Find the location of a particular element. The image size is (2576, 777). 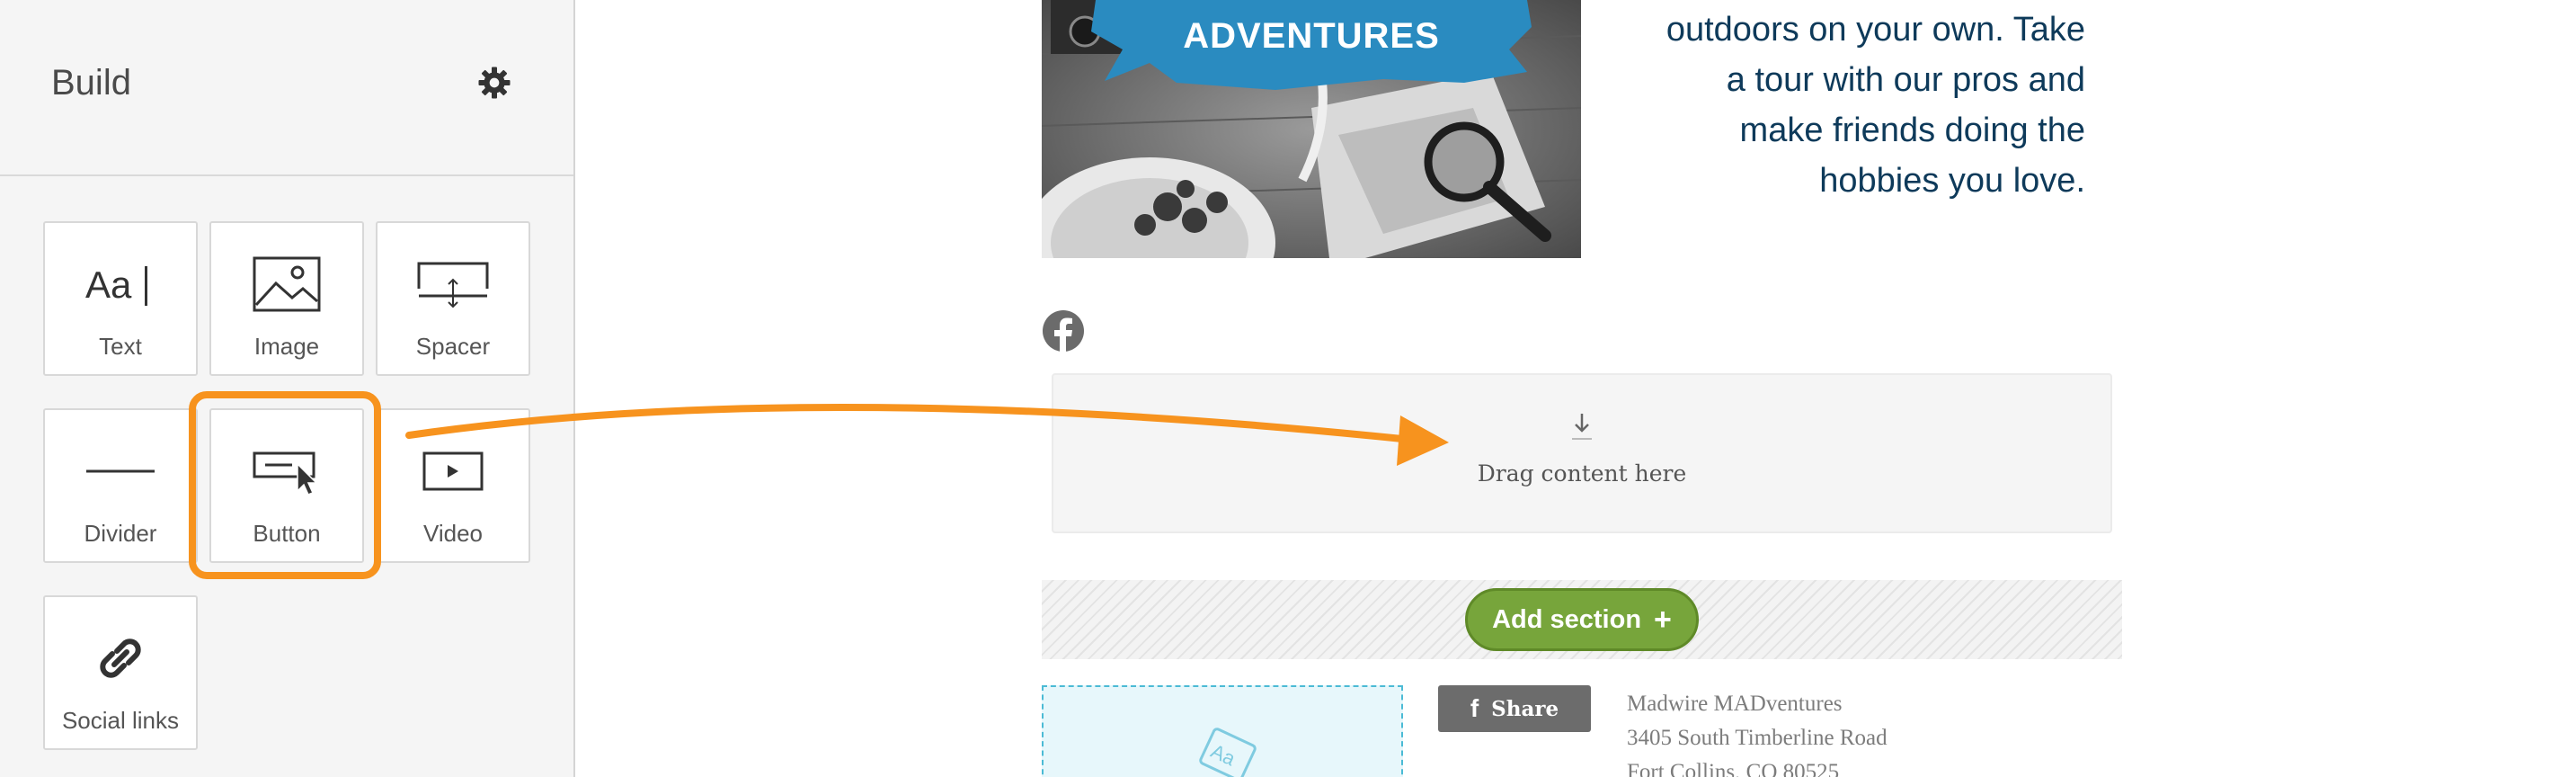

hero-text-line: make friends doing the is located at coordinates (1912, 130).